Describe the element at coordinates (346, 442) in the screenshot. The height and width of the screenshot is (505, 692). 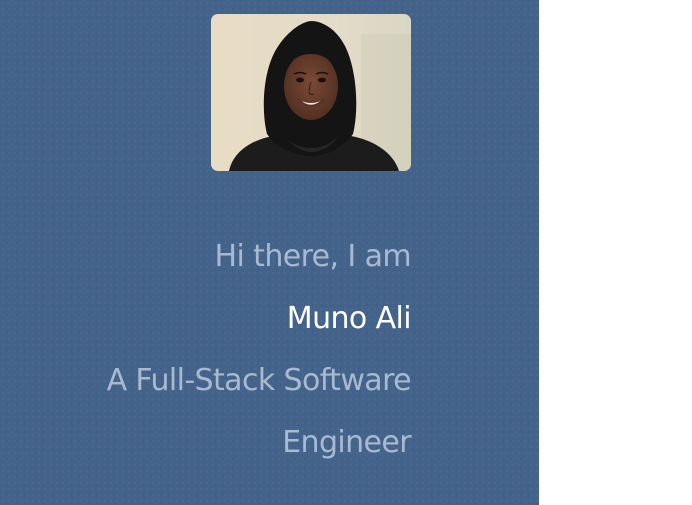
I see `role-line-2: Engineer` at that location.